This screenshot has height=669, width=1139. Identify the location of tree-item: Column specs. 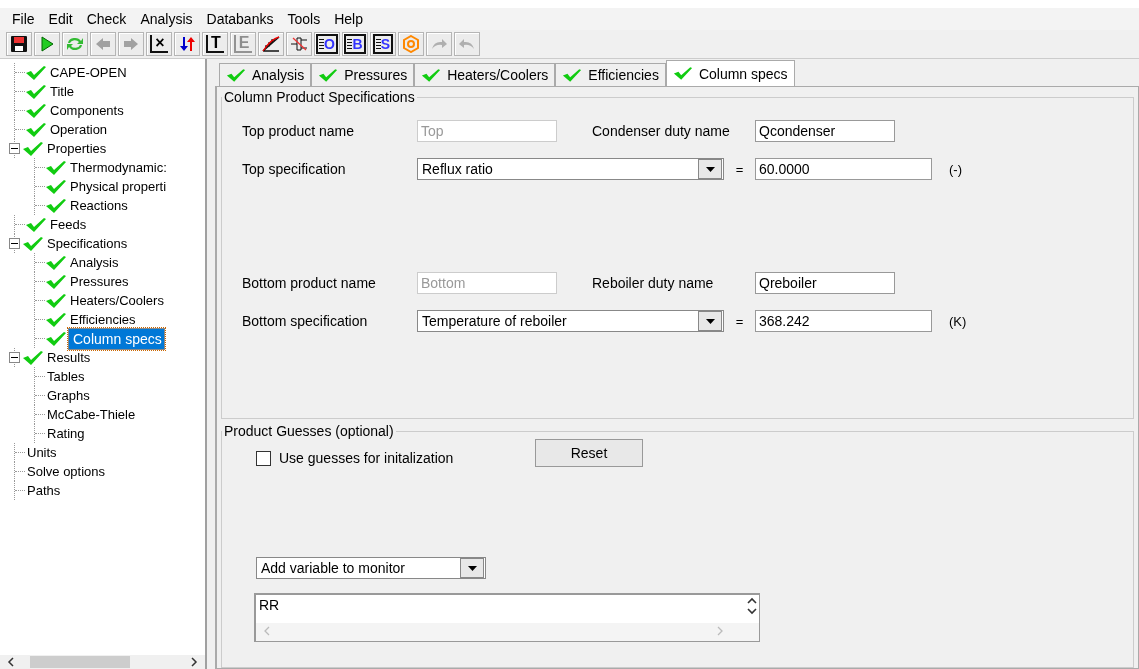
(116, 338).